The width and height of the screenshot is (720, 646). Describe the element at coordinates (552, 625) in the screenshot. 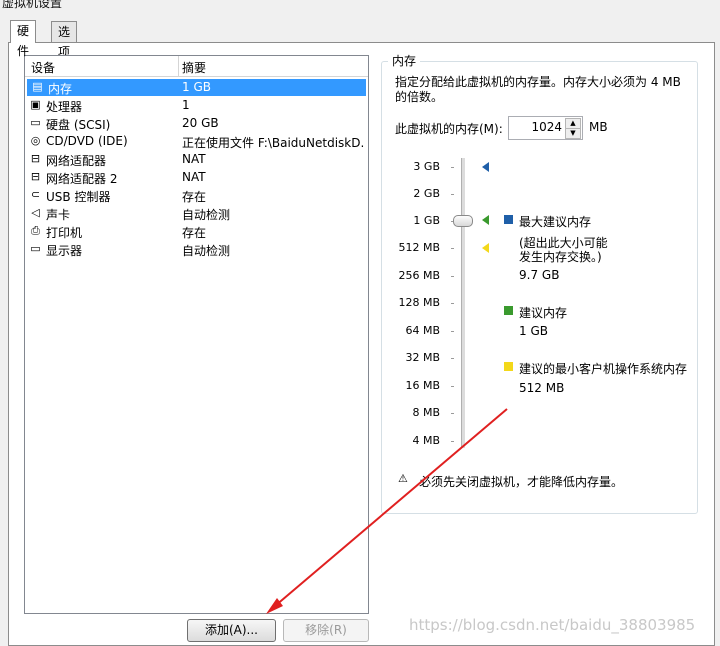

I see `watermark: https://blog.csdn.net/baidu_38803985` at that location.